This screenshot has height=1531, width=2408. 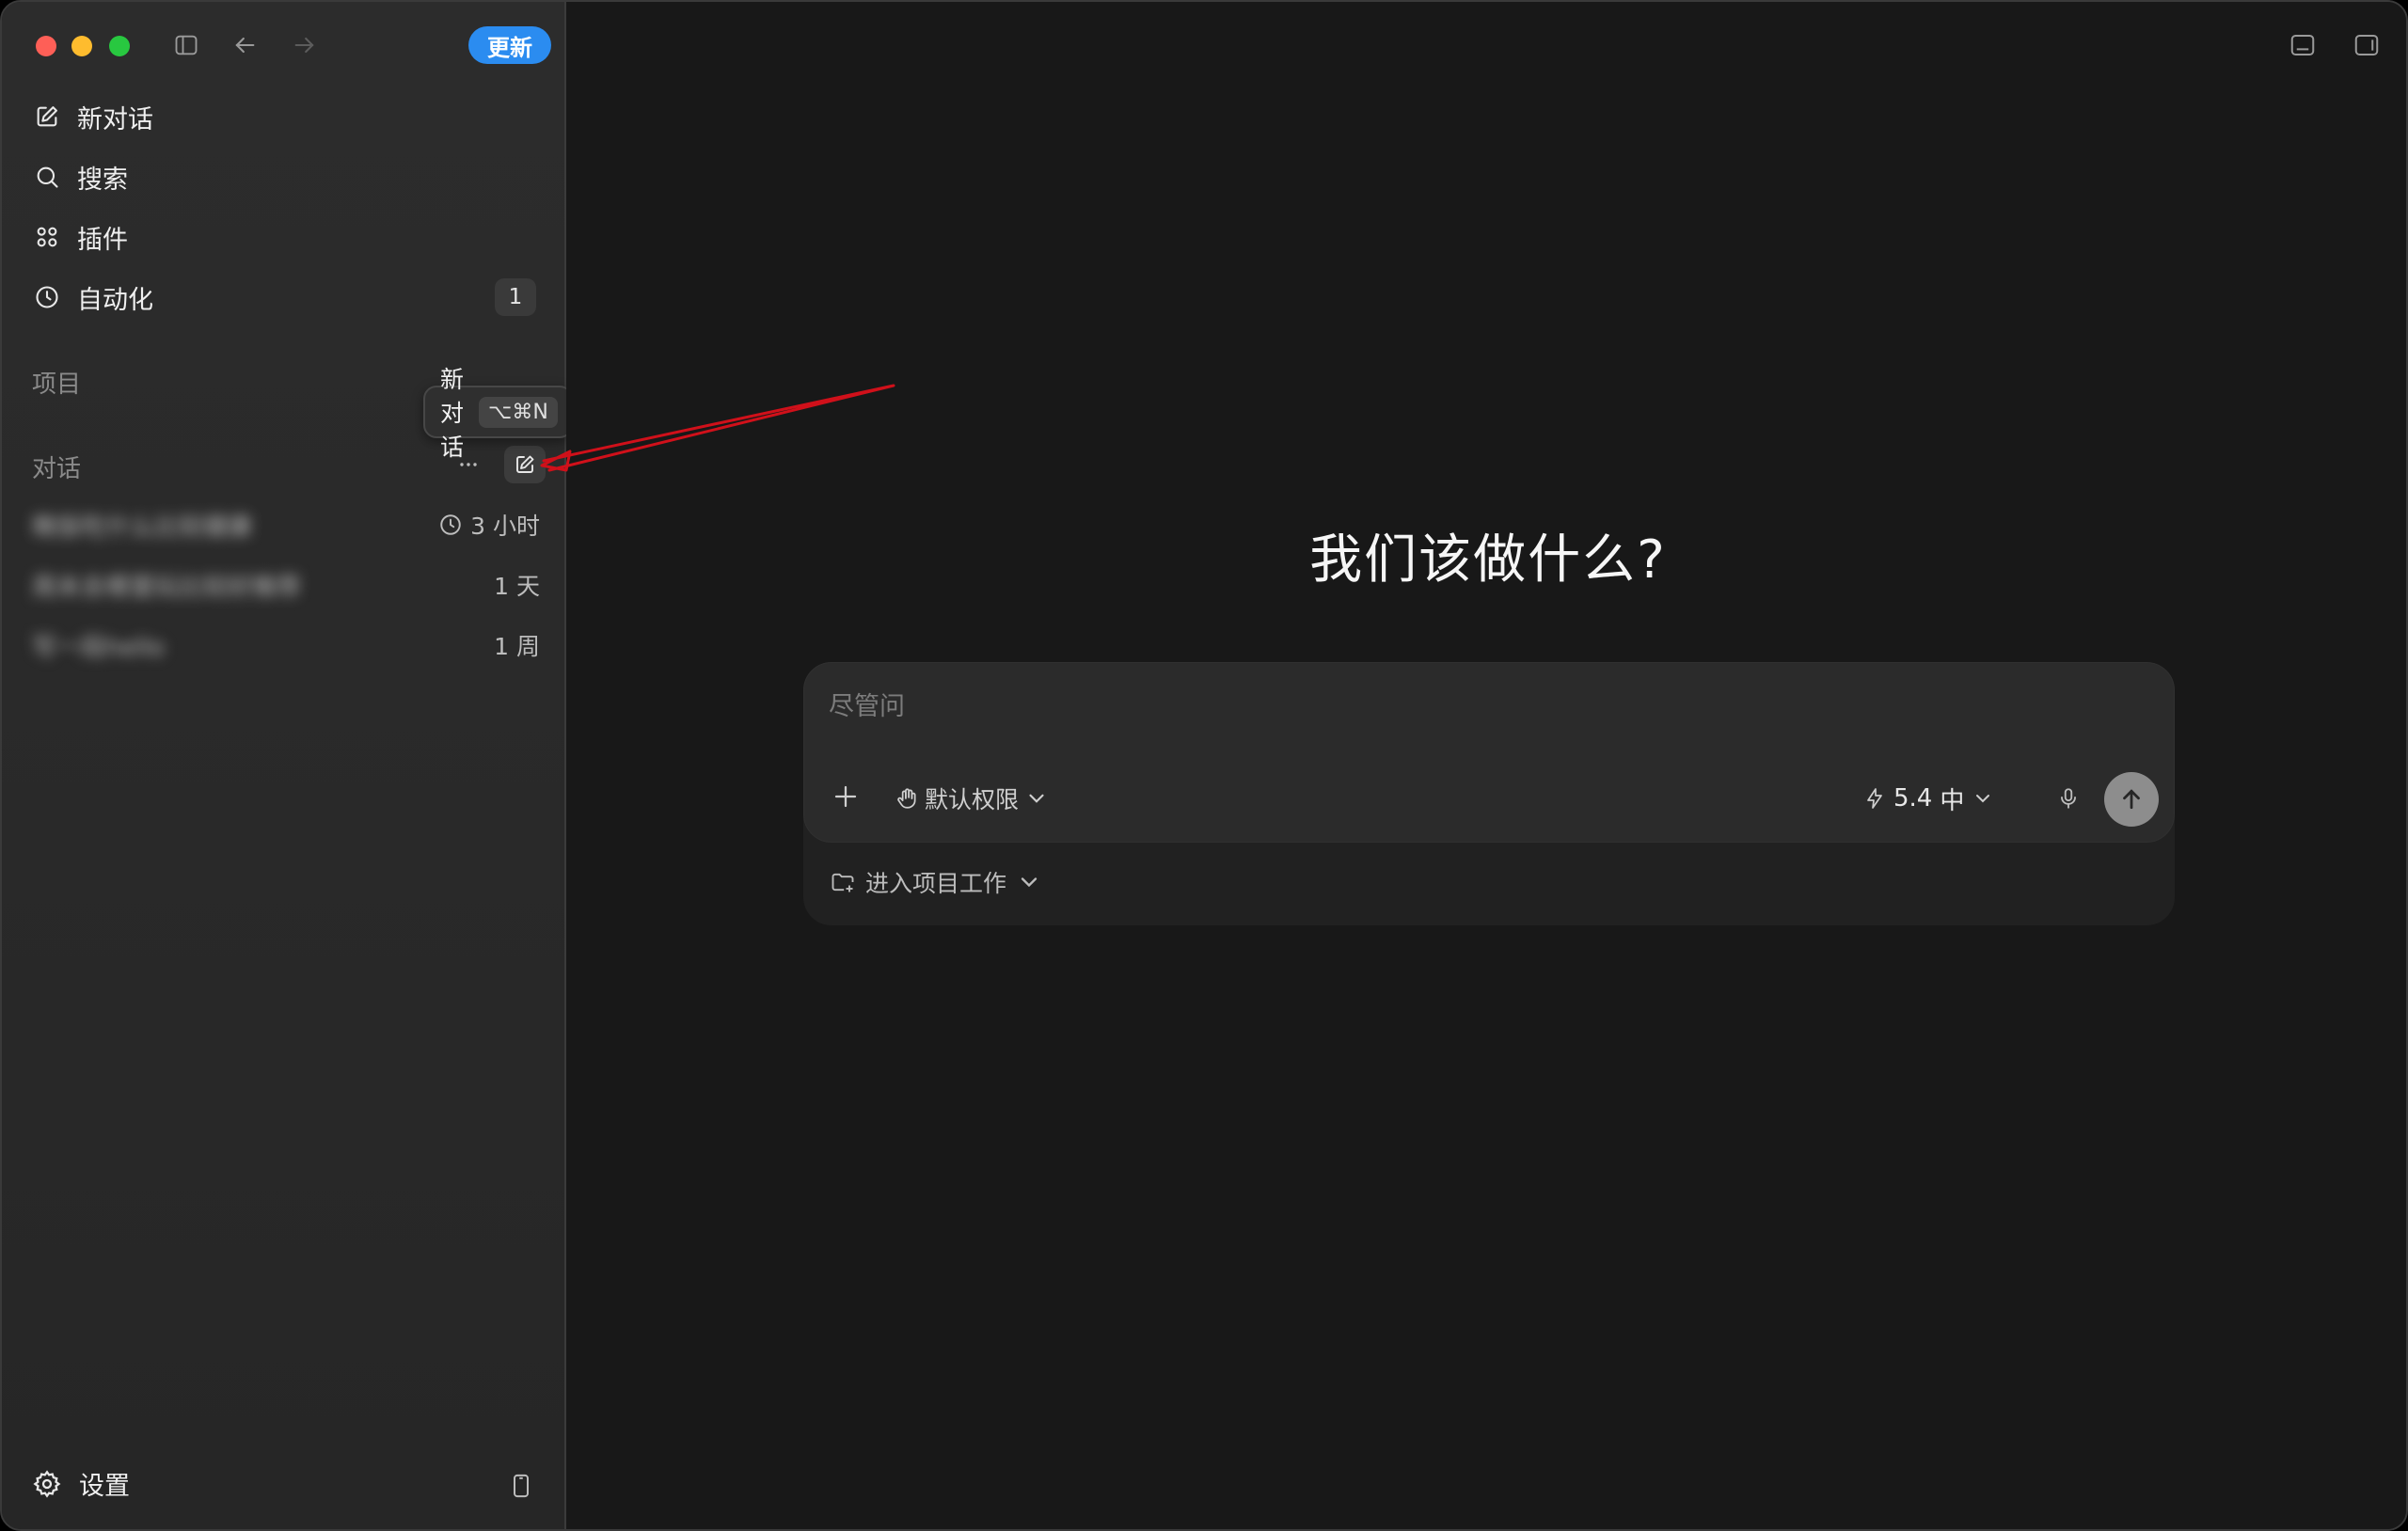 What do you see at coordinates (1488, 560) in the screenshot?
I see `page-title: 我们该做什么?` at bounding box center [1488, 560].